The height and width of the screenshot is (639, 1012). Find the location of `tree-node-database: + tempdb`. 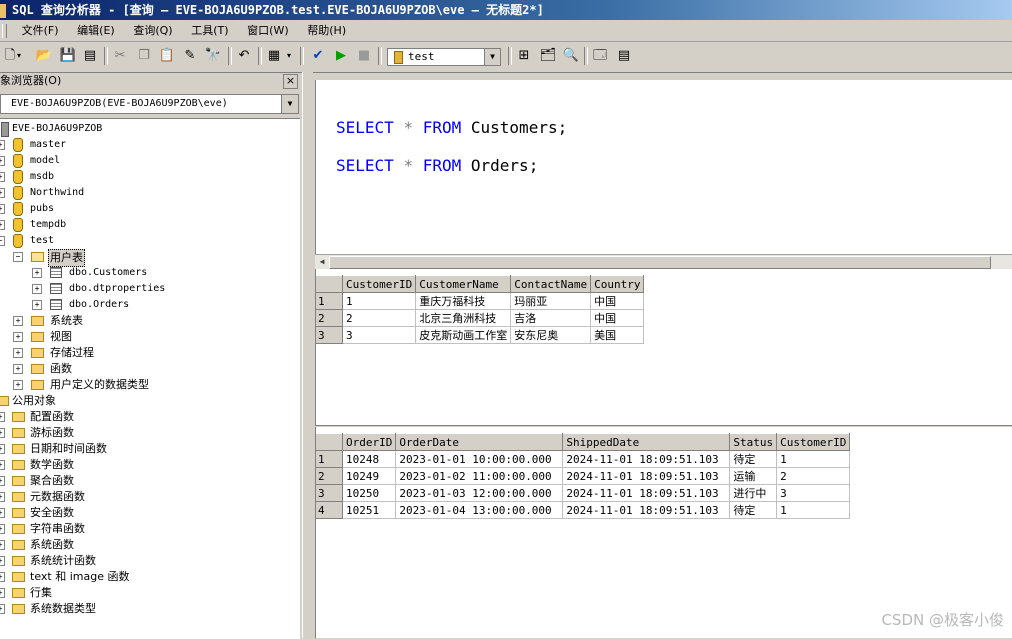

tree-node-database: + tempdb is located at coordinates (150, 225).